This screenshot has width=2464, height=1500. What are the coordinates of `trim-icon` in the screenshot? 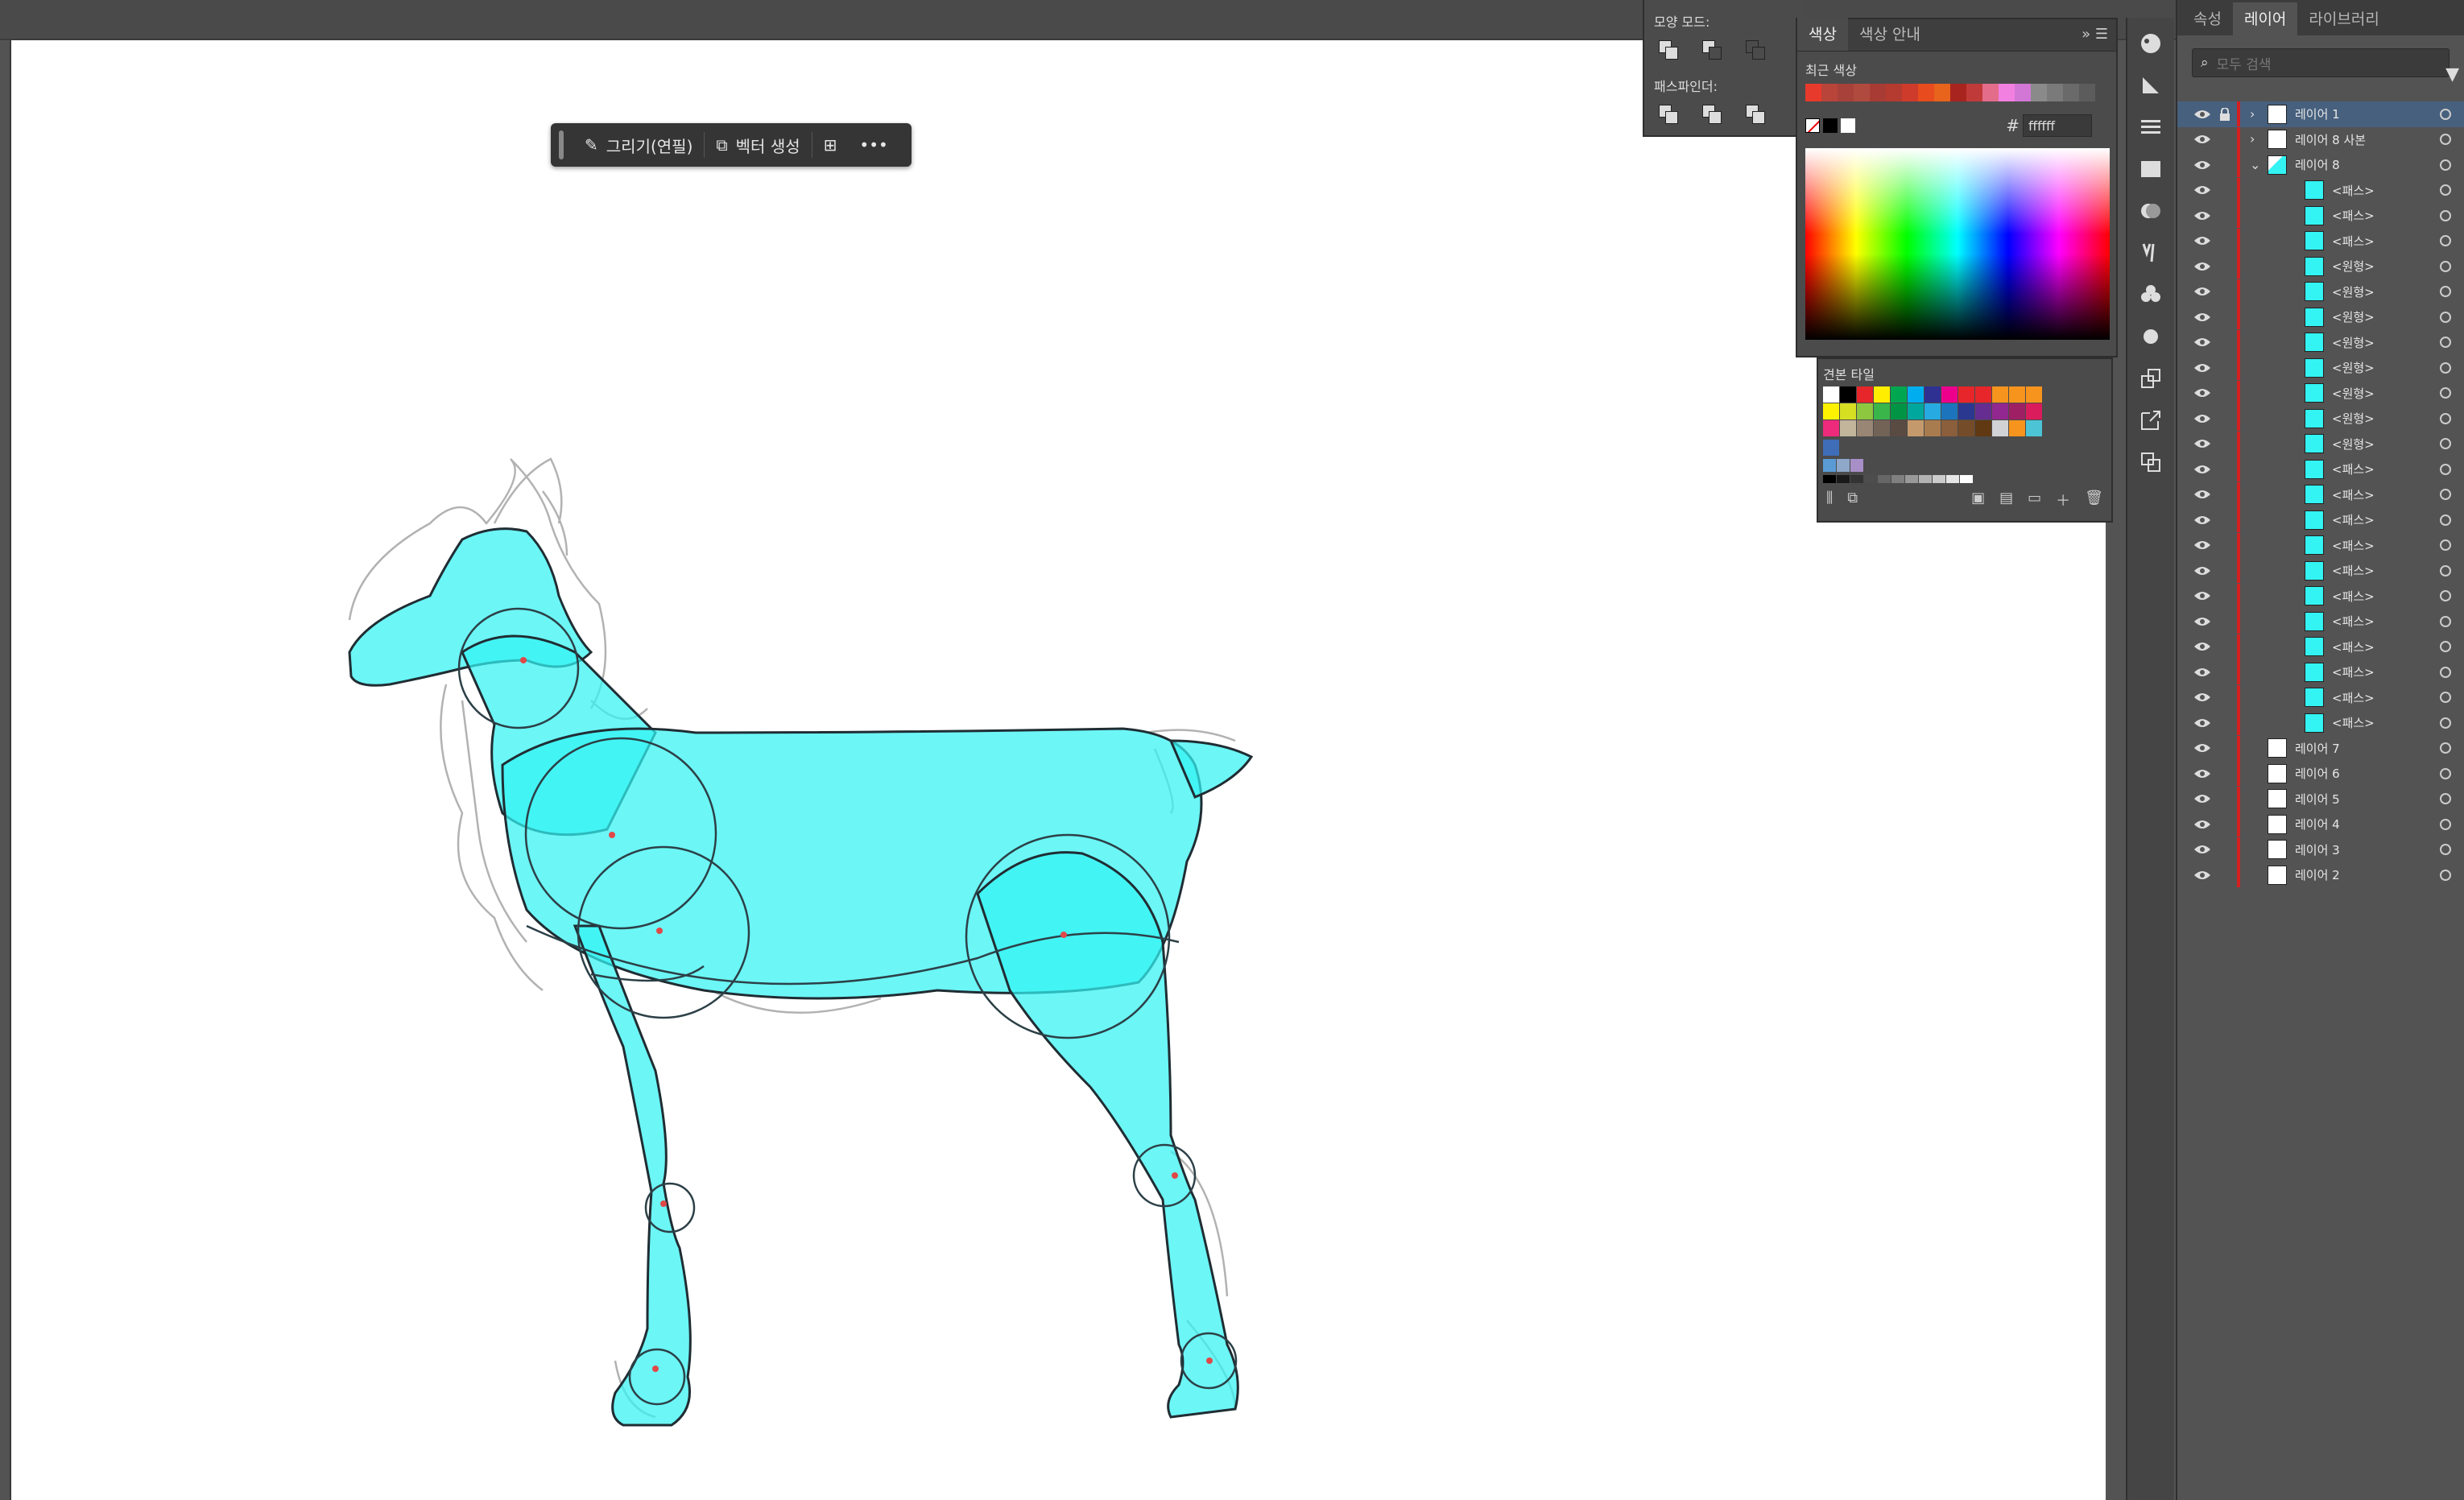 It's located at (1712, 115).